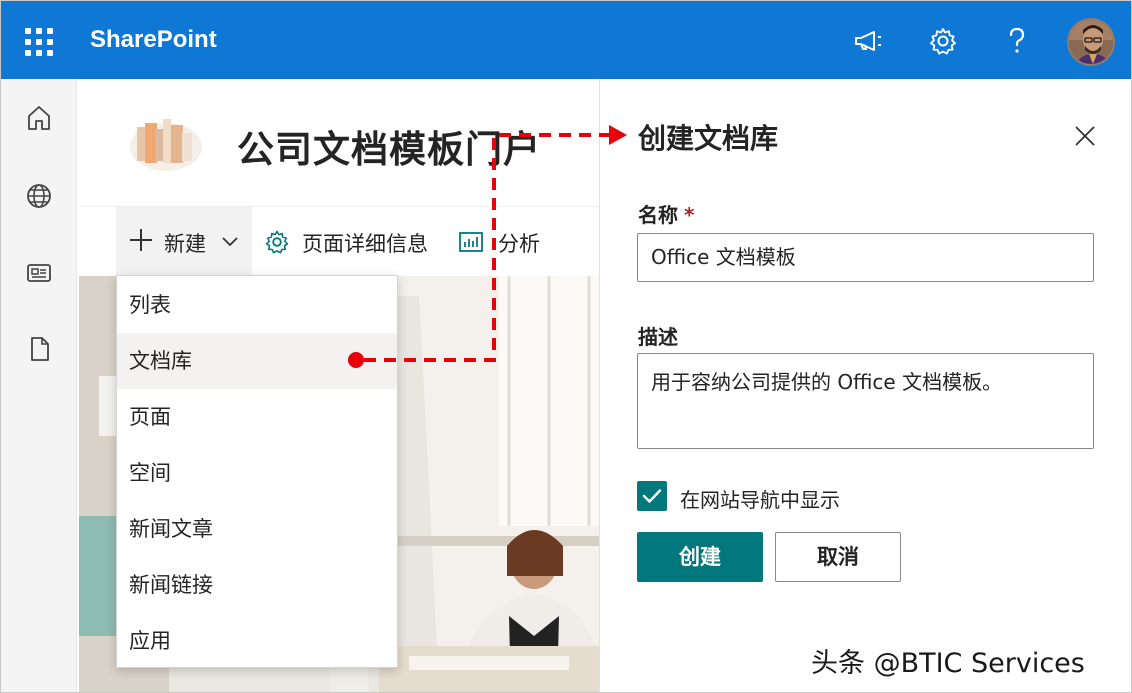 The image size is (1132, 693). Describe the element at coordinates (1085, 136) in the screenshot. I see `close-icon` at that location.